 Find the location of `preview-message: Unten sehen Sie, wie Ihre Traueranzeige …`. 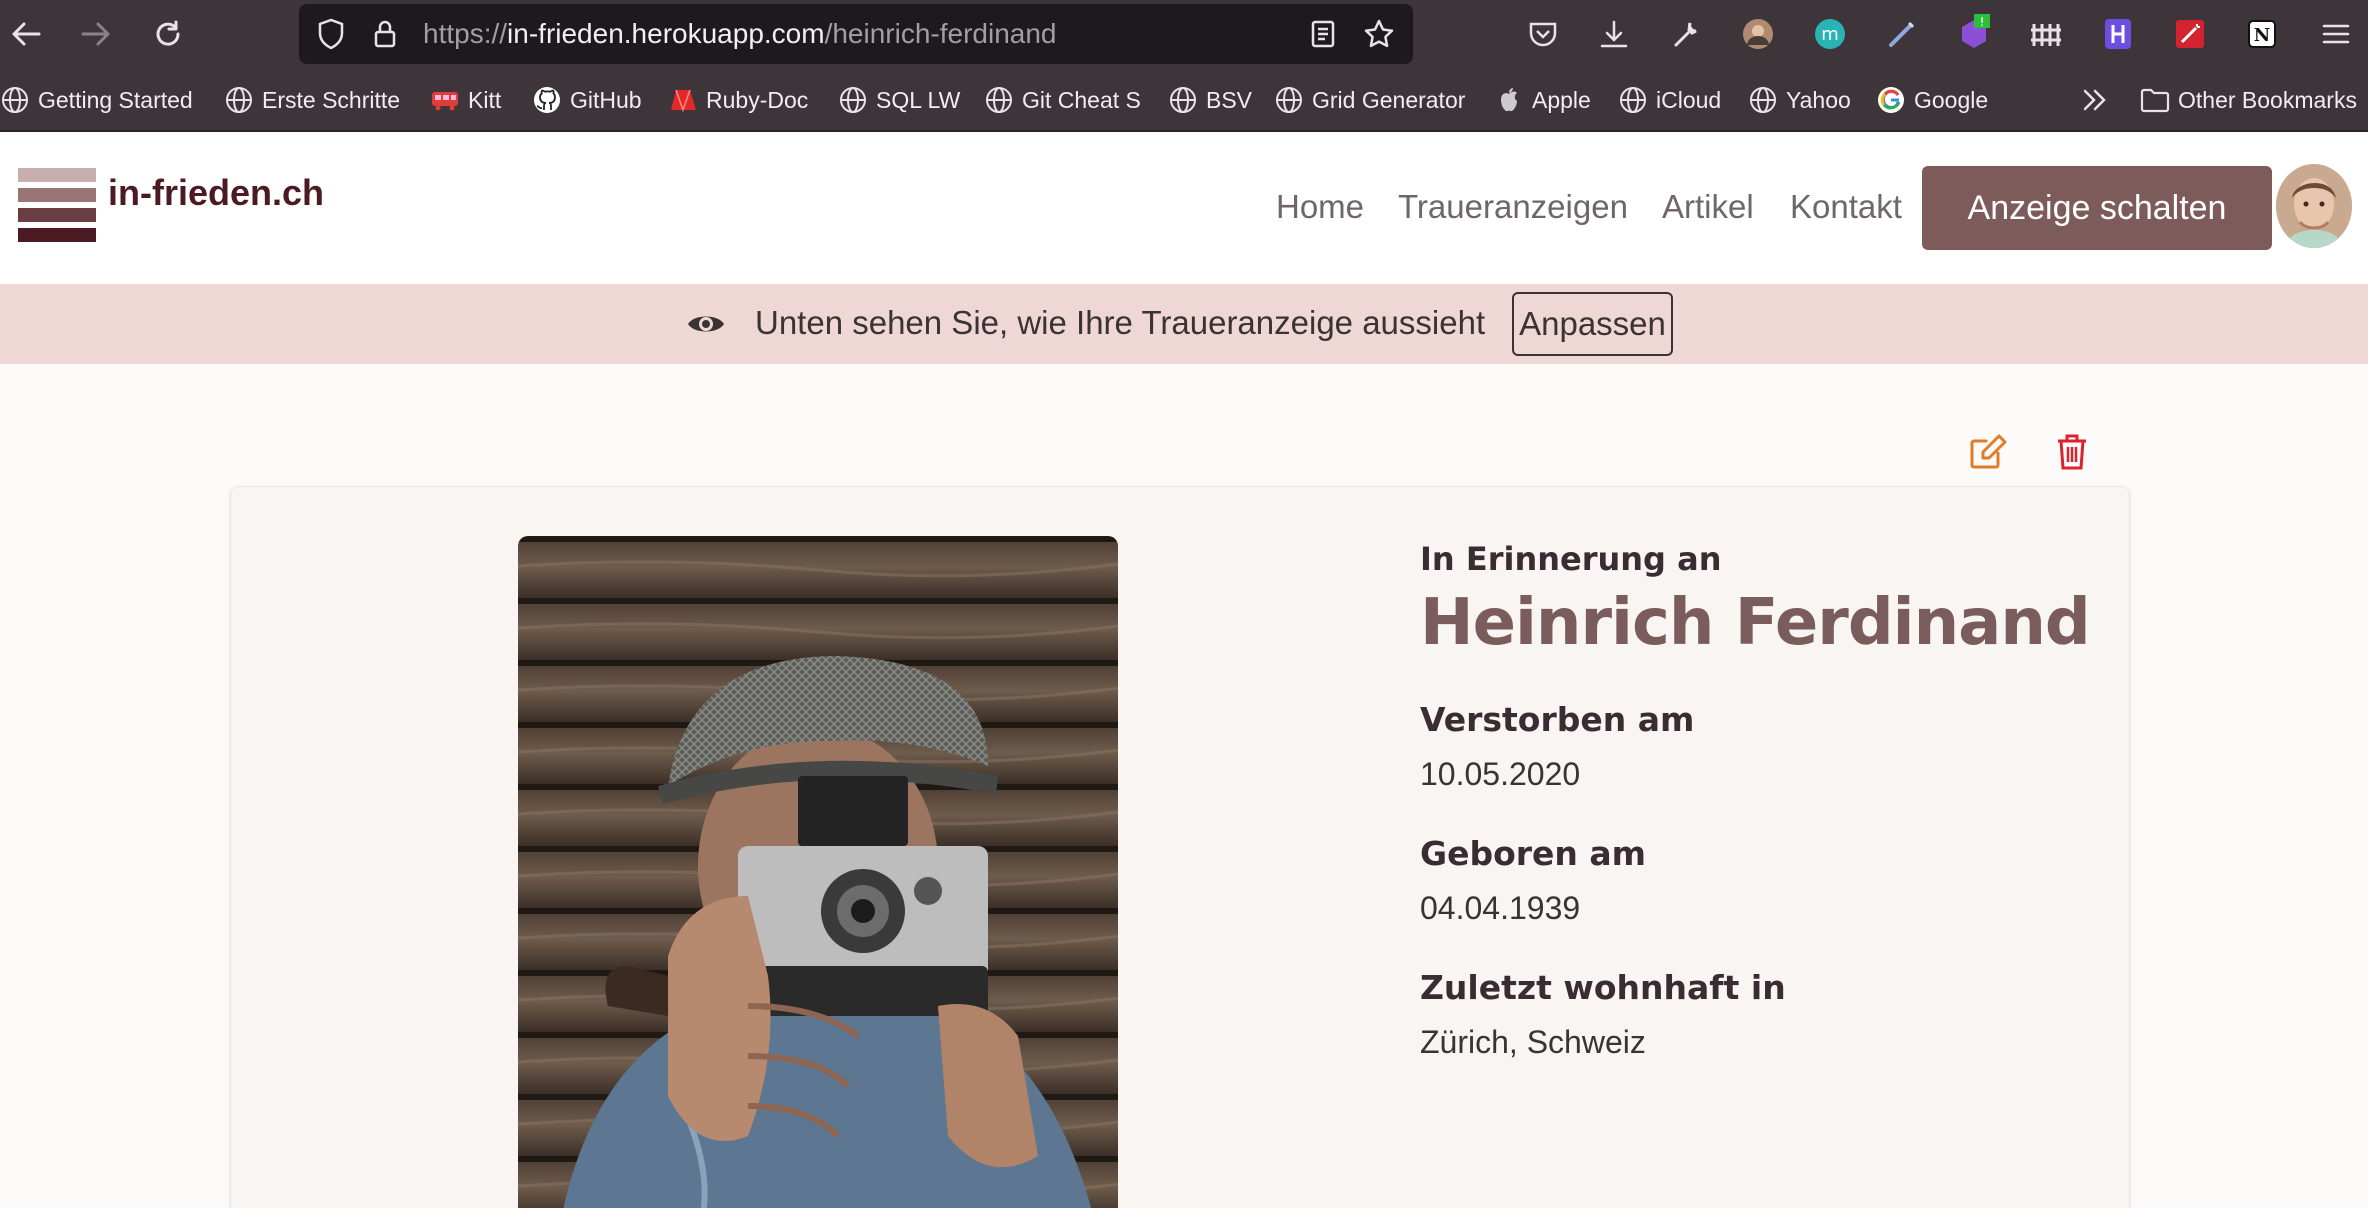

preview-message: Unten sehen Sie, wie Ihre Traueranzeige … is located at coordinates (1120, 322).